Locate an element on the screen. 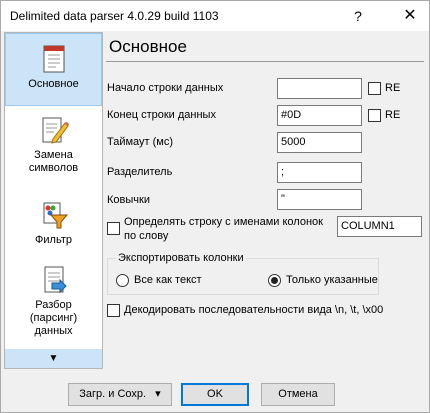  export-specified-only-radio is located at coordinates (274, 280).